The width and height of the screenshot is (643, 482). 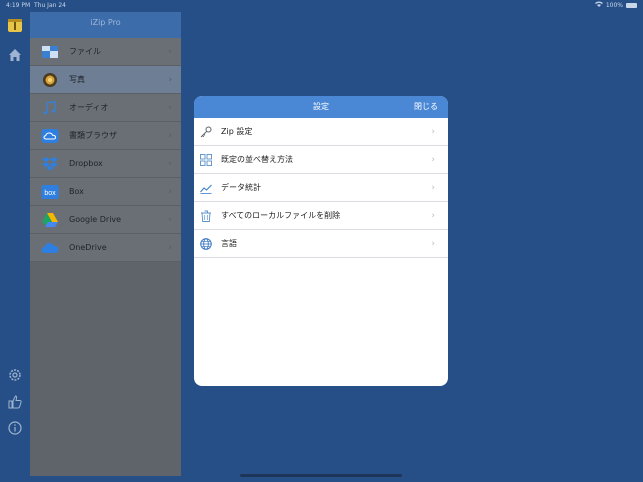 I want to click on sidebar-item-dropbox: Dropbox ›, so click(x=105, y=164).